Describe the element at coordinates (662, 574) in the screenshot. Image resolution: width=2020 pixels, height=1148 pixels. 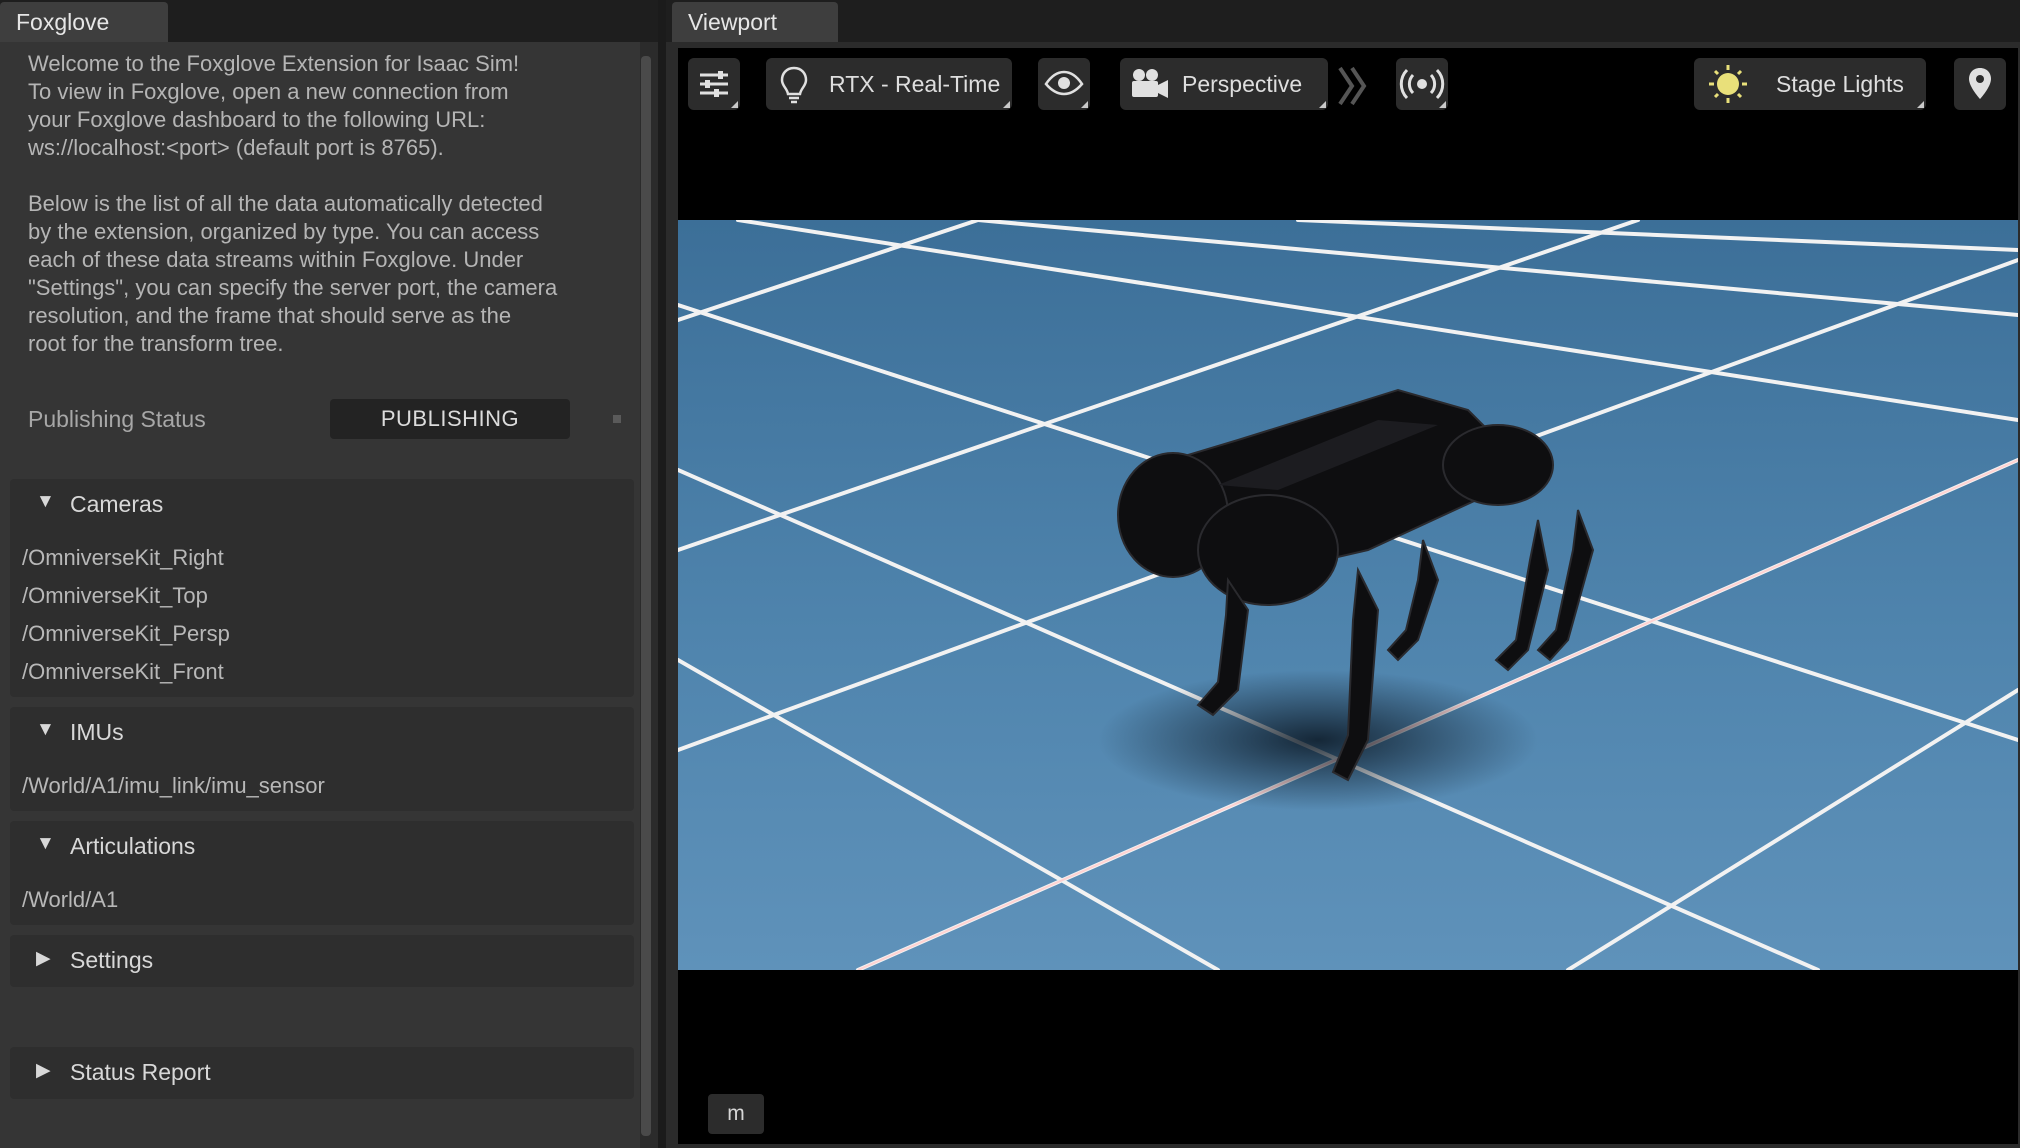
I see `panel-divider` at that location.